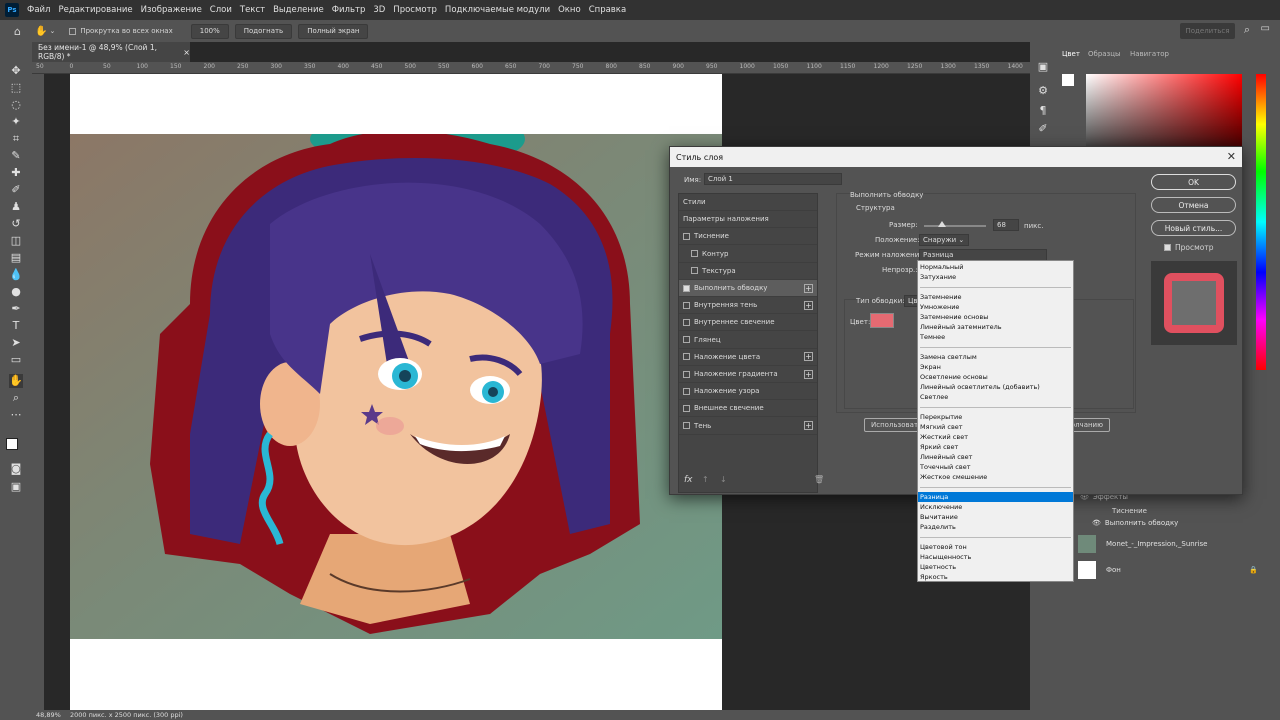 The image size is (1280, 720). I want to click on eyedropper-icon: ✎, so click(16, 156).